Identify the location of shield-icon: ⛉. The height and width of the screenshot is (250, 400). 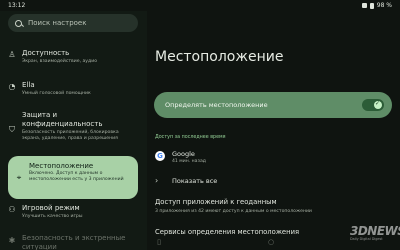
(12, 129).